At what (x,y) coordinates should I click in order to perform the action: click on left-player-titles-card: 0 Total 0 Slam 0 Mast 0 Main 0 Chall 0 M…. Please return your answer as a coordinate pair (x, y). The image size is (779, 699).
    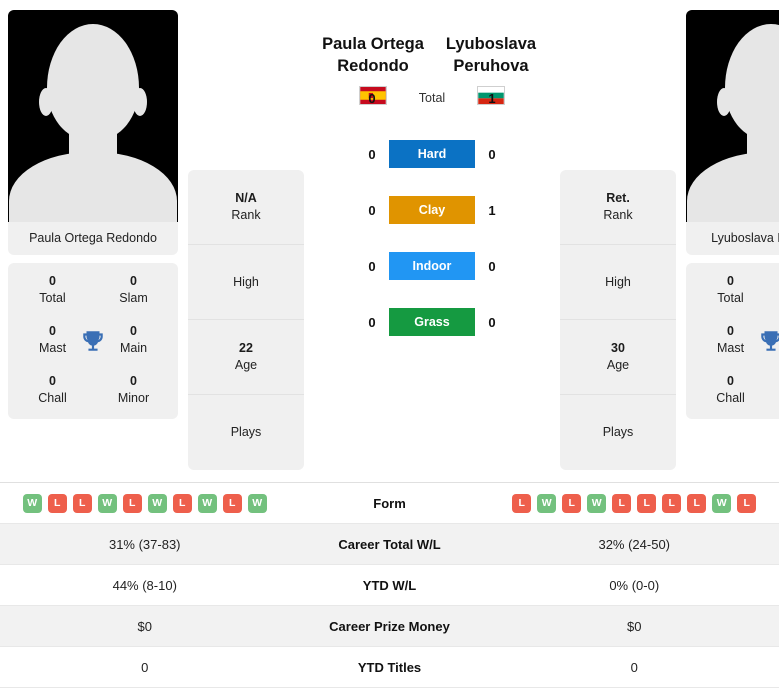
    Looking at the image, I should click on (93, 341).